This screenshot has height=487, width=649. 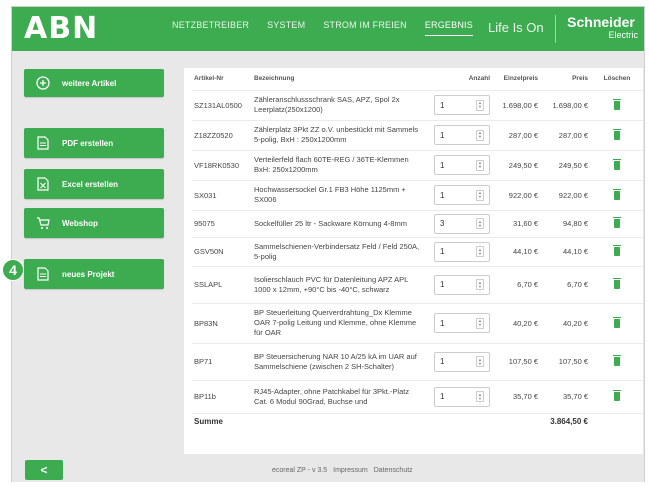 I want to click on step-badge: 4, so click(x=13, y=270).